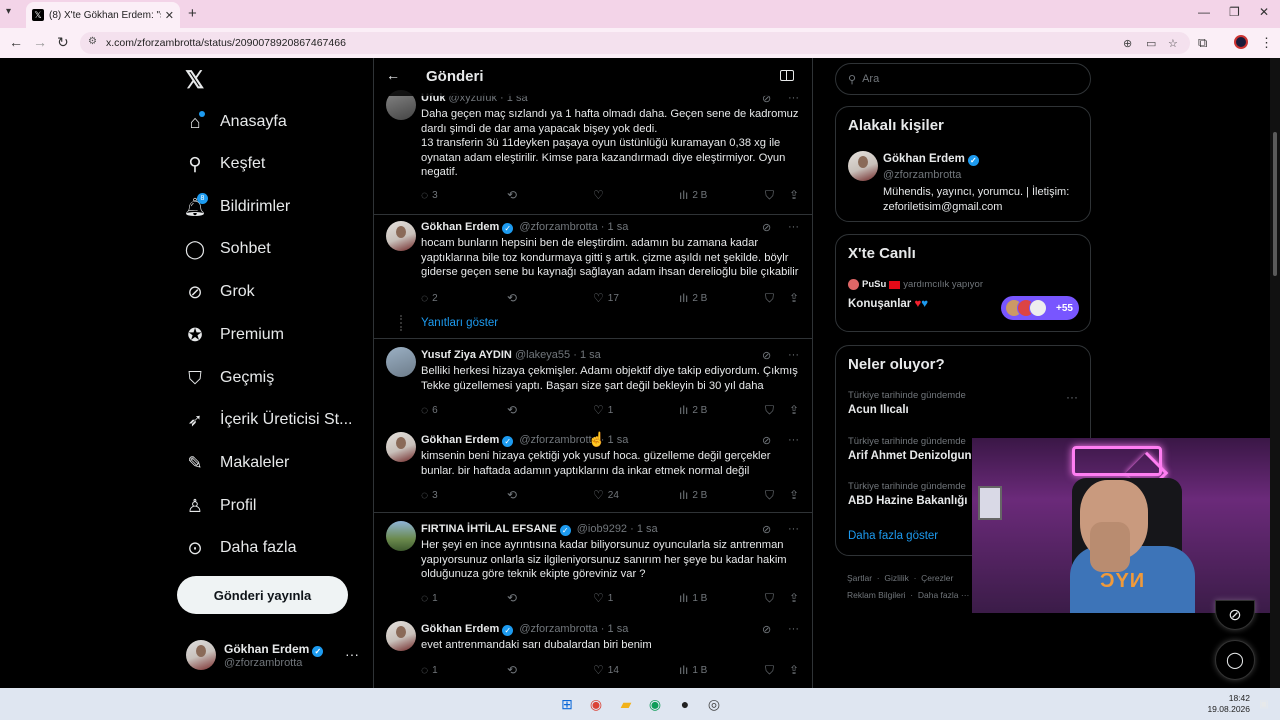 This screenshot has height=720, width=1280. What do you see at coordinates (787, 75) in the screenshot?
I see `reader-mode-icon` at bounding box center [787, 75].